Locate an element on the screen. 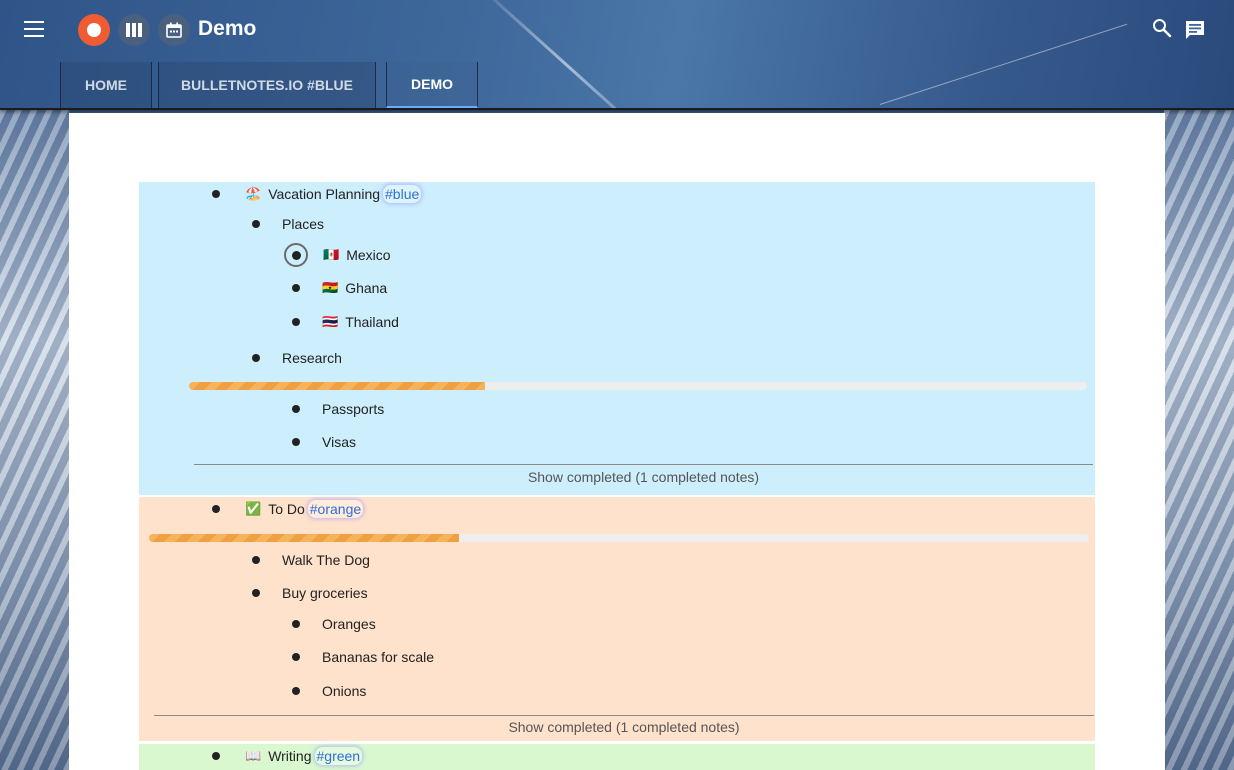  bullet-focused-icon is located at coordinates (296, 255).